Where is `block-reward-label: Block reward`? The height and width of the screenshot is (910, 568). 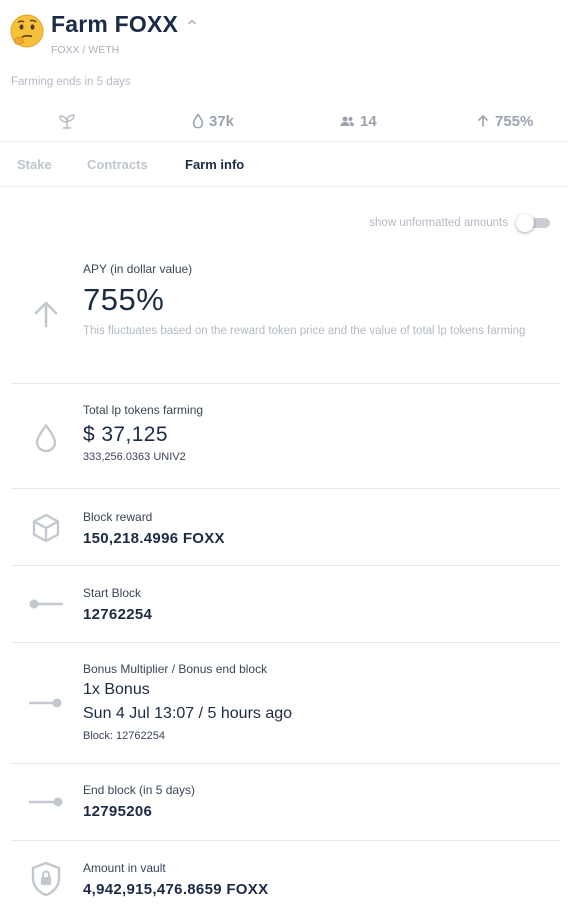 block-reward-label: Block reward is located at coordinates (118, 517).